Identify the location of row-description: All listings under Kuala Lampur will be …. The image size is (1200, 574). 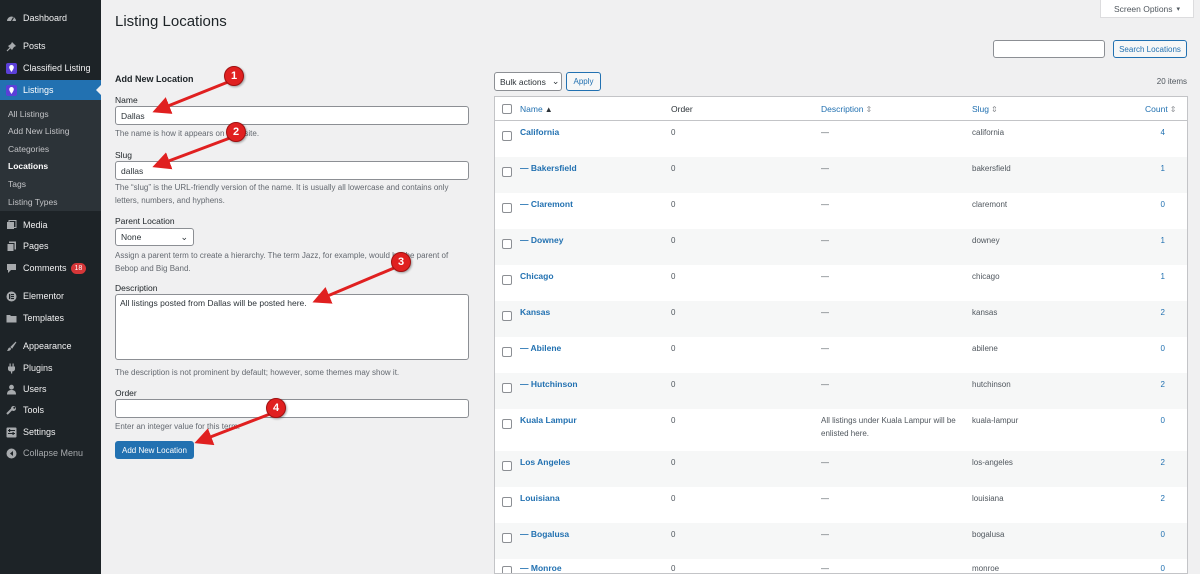
(888, 427).